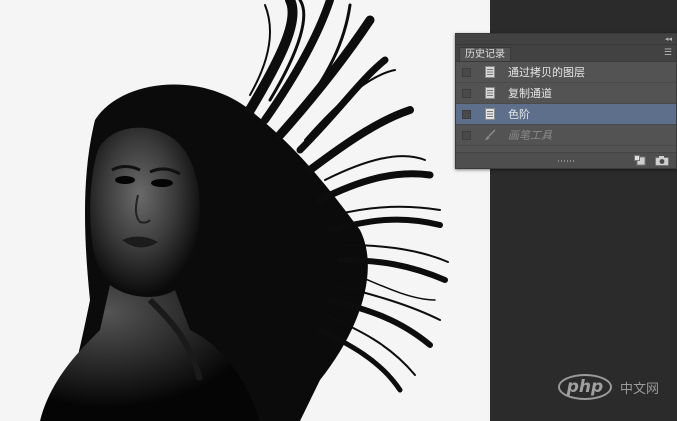 The height and width of the screenshot is (421, 677). I want to click on history-state-row: 通过拷贝的图层, so click(566, 72).